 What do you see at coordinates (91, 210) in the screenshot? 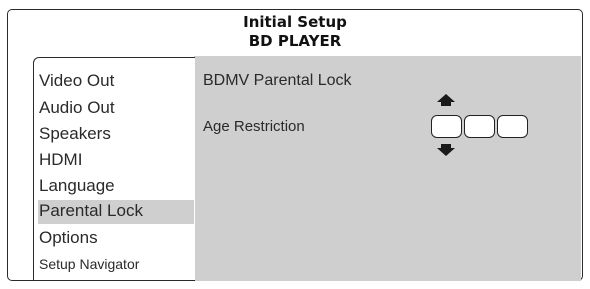
I see `menu-item-label: Parental Lock` at bounding box center [91, 210].